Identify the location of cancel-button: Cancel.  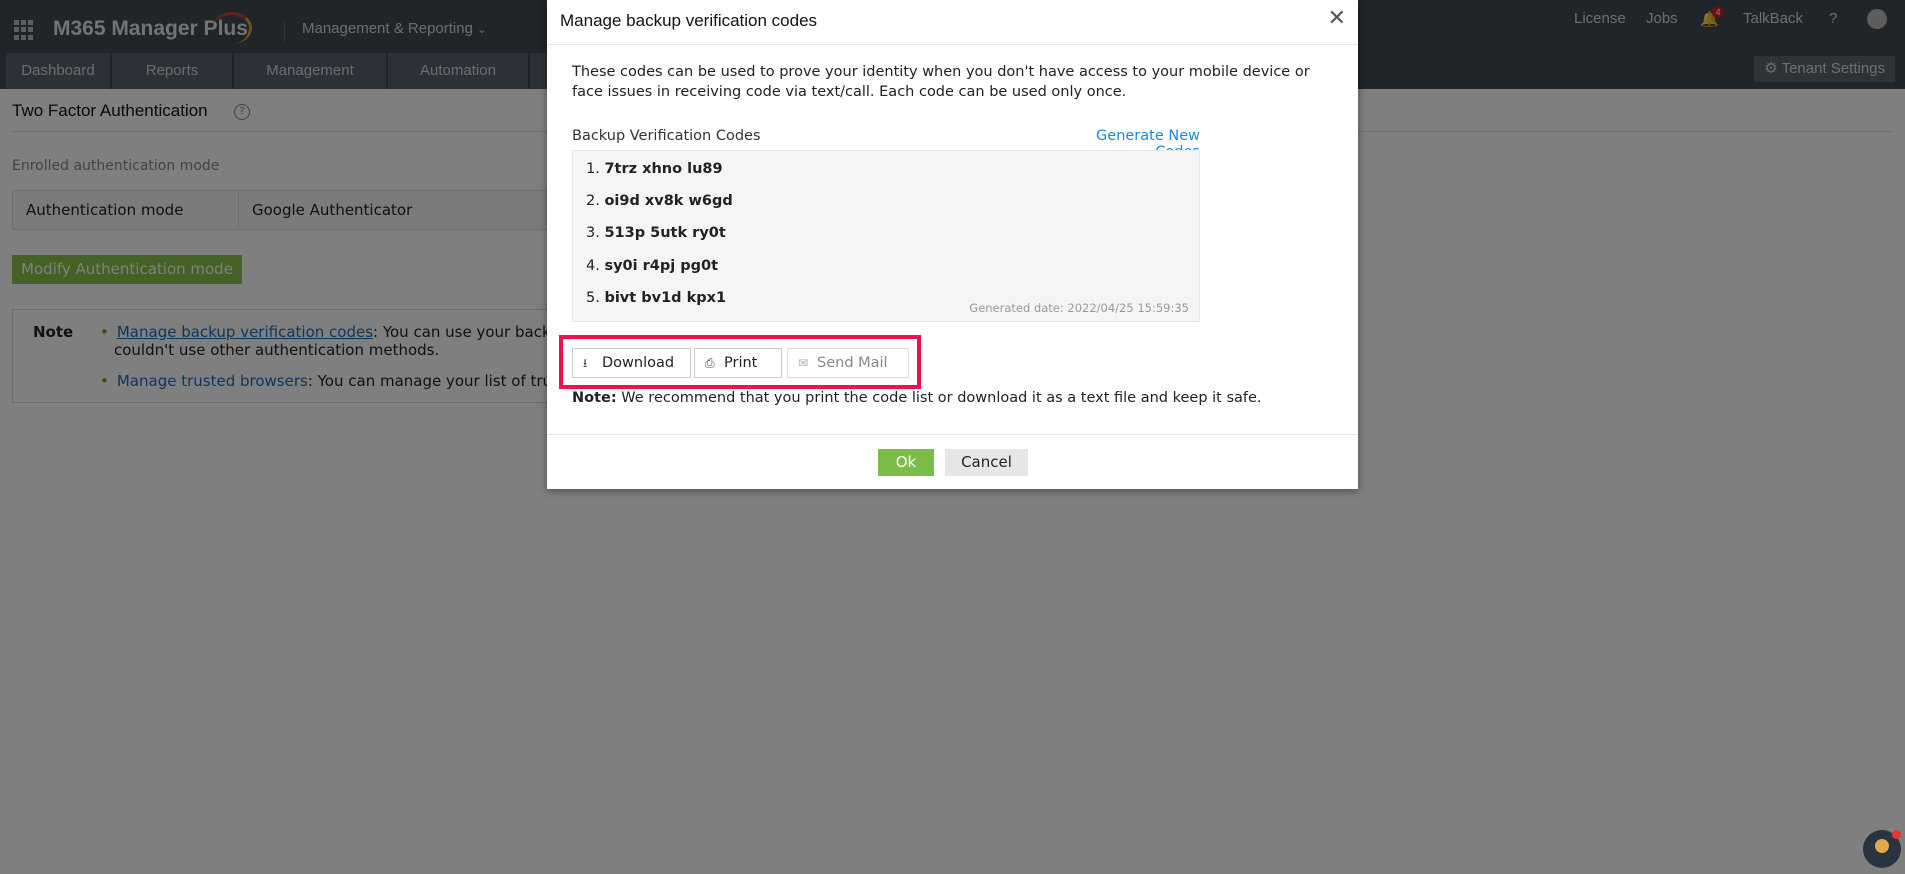
(986, 462).